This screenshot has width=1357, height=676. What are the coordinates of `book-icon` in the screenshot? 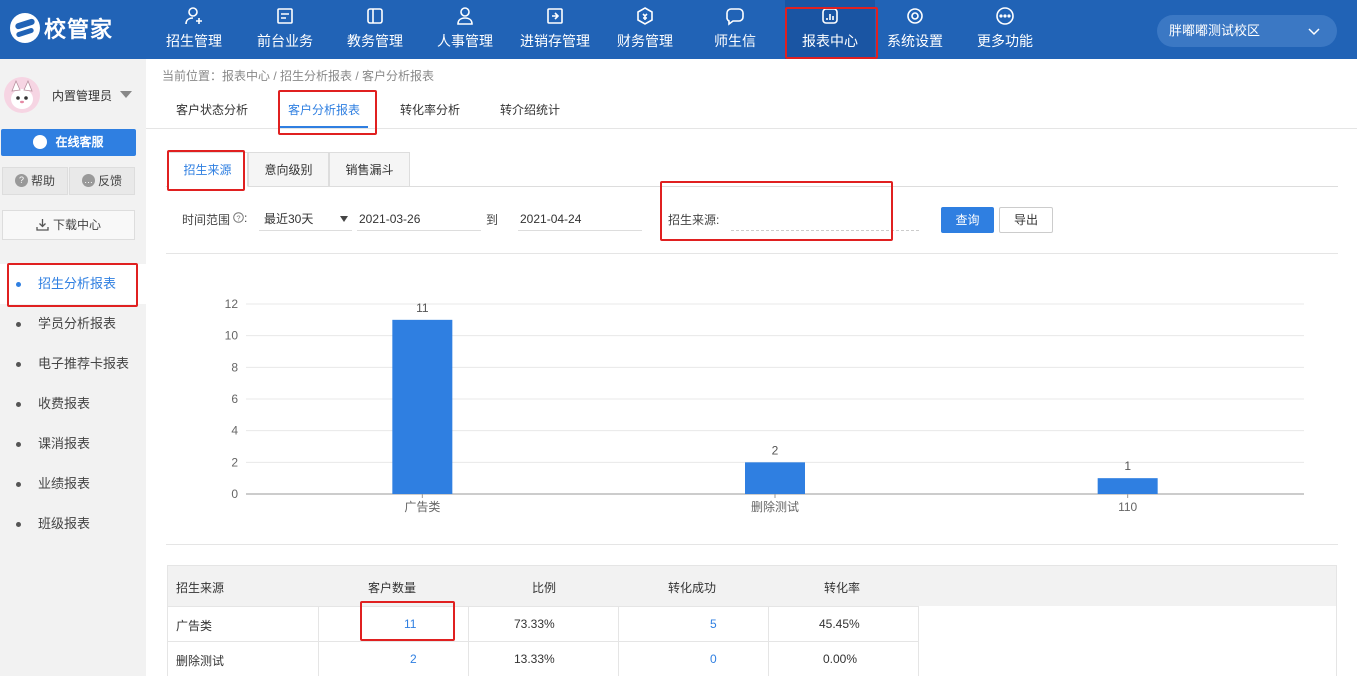 It's located at (375, 16).